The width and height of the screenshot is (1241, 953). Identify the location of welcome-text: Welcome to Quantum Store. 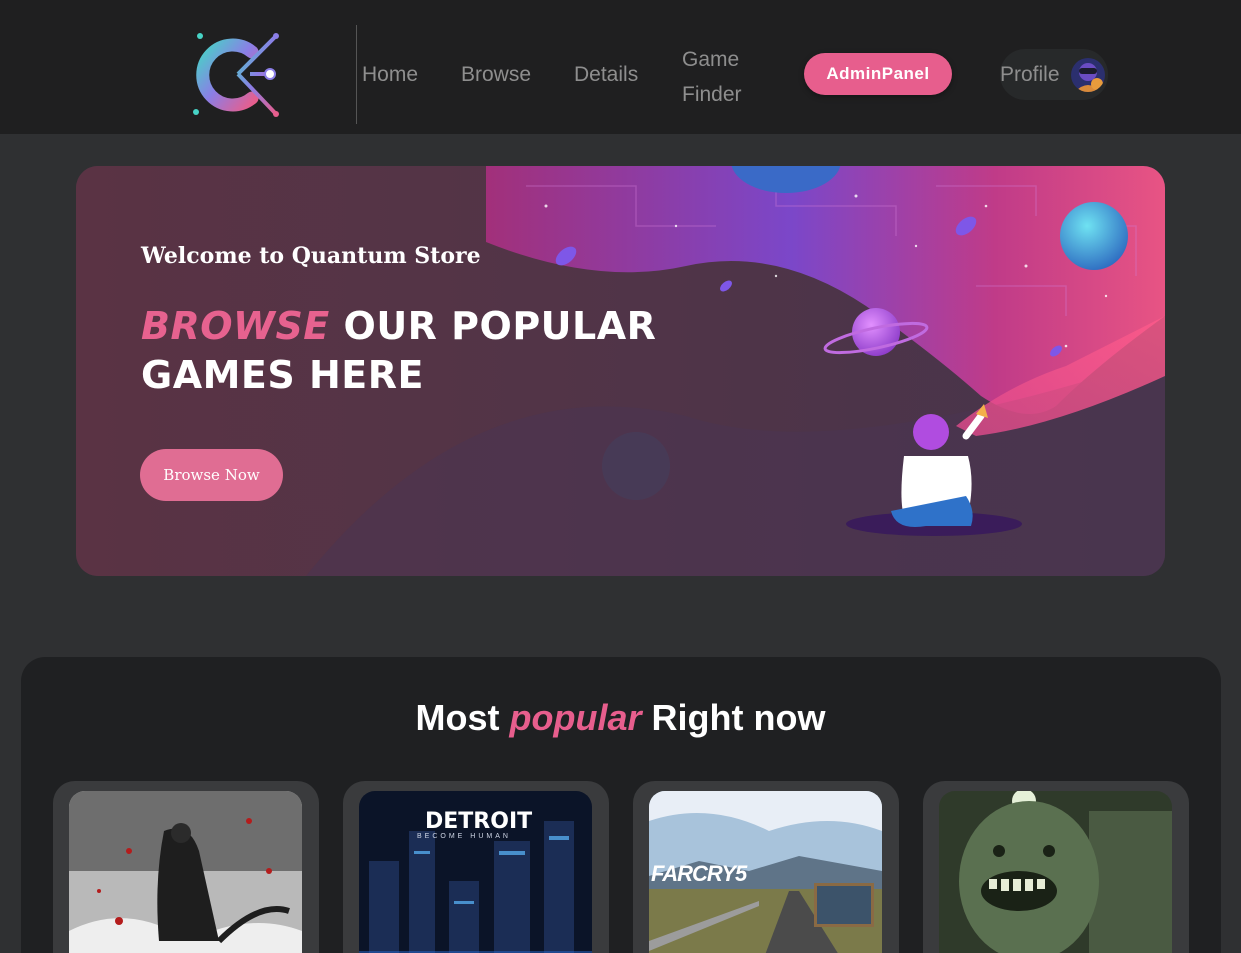
(311, 256).